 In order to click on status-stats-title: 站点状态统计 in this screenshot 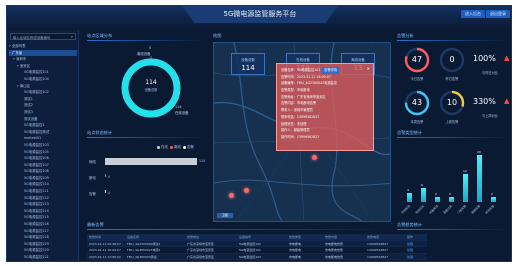, I will do `click(100, 132)`.